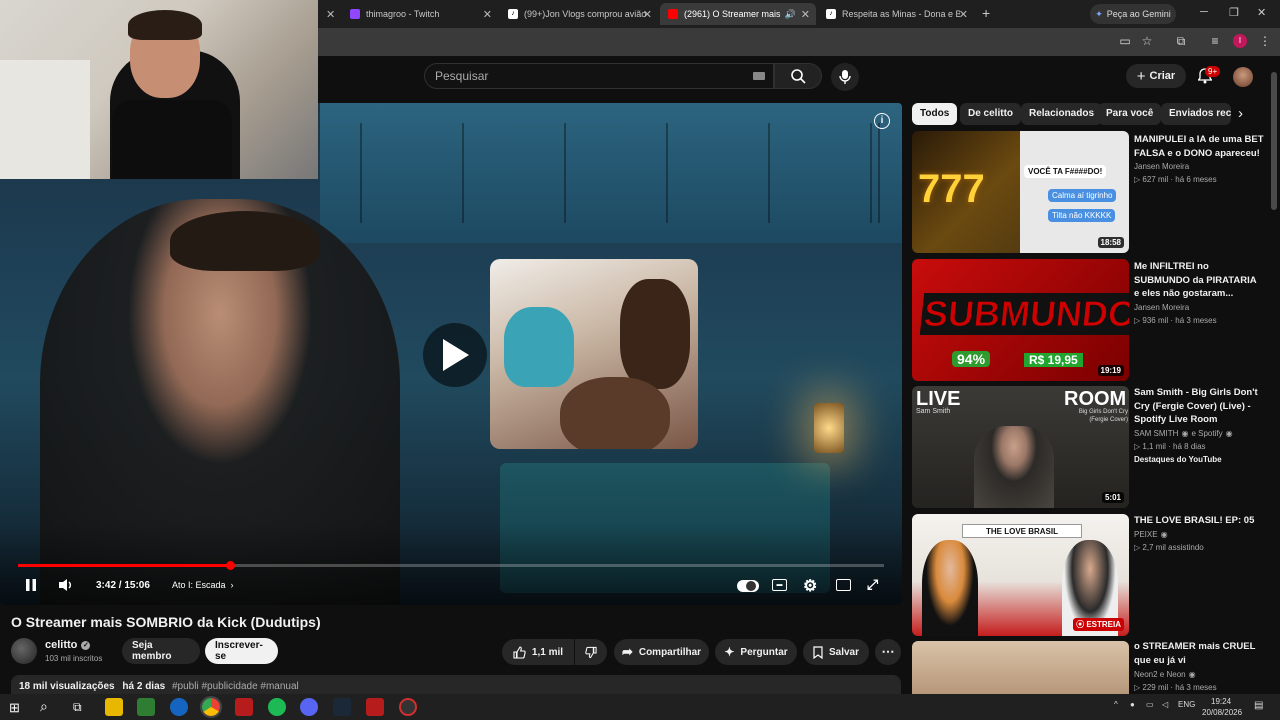  I want to click on rec-title: THE LOVE BRASIL! EP: 05, so click(1199, 521).